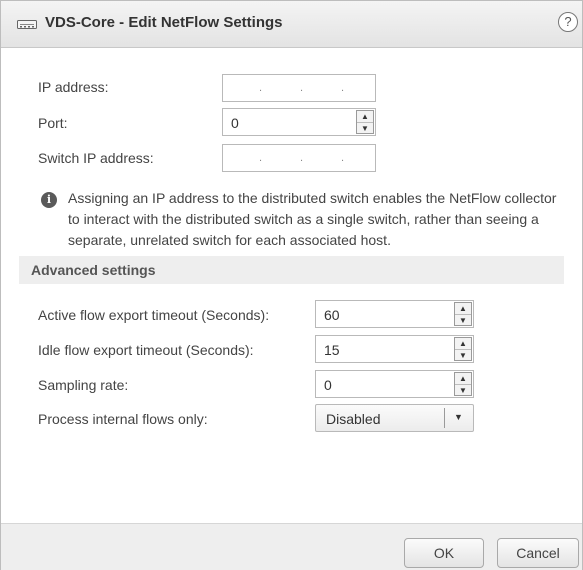 The width and height of the screenshot is (583, 570). What do you see at coordinates (83, 385) in the screenshot?
I see `sampling-rate-label: Sampling rate:` at bounding box center [83, 385].